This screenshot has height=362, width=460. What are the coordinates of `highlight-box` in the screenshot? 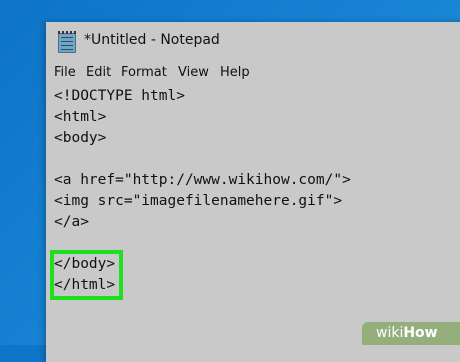 It's located at (86, 275).